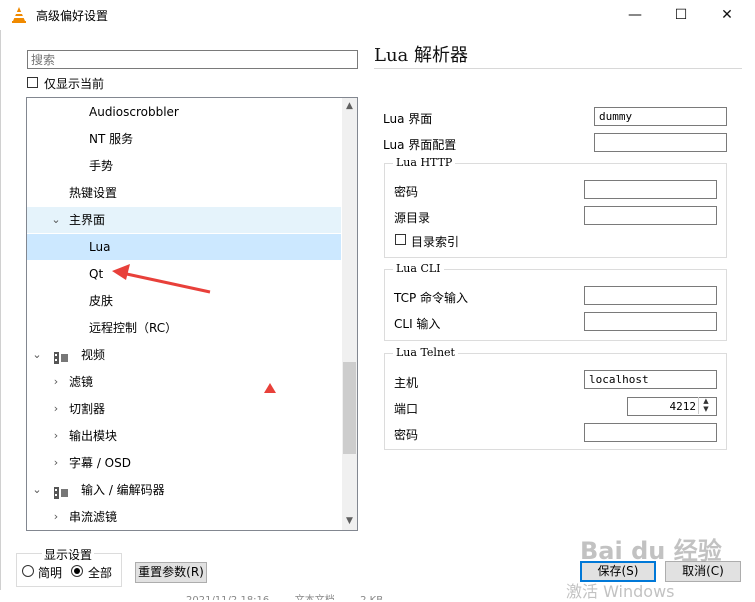  Describe the element at coordinates (68, 554) in the screenshot. I see `show-settings-label: 显示设置` at that location.